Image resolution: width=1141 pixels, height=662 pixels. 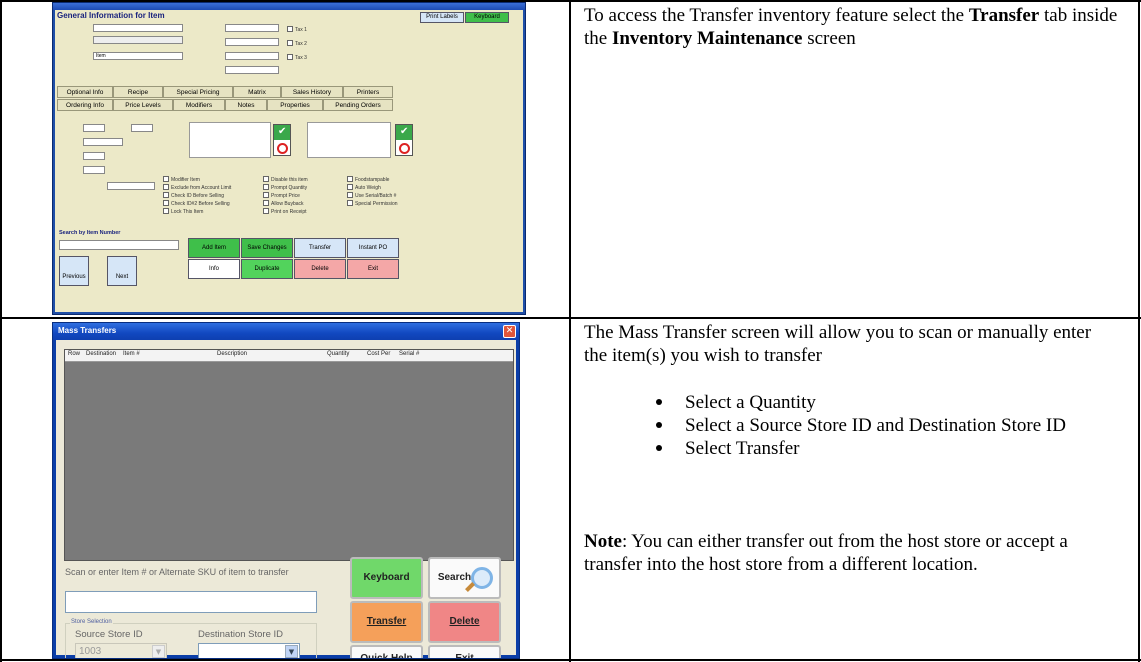 I want to click on price-field, so click(x=252, y=56).